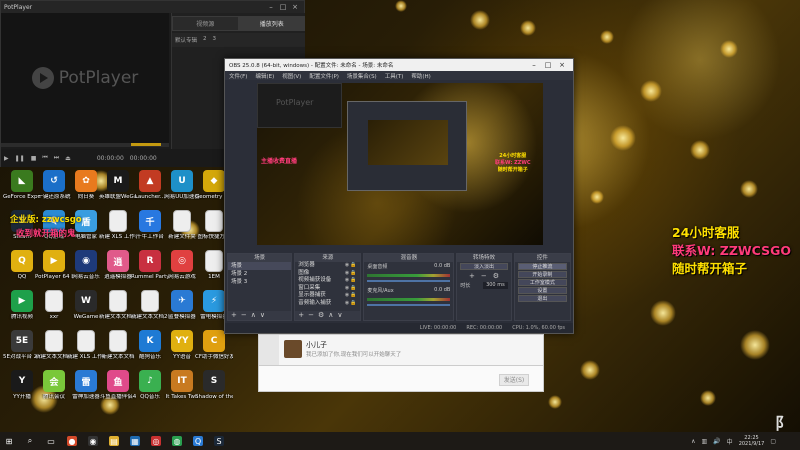 Image resolution: width=800 pixels, height=450 pixels. I want to click on task-view-icon: ▭, so click(51, 441).